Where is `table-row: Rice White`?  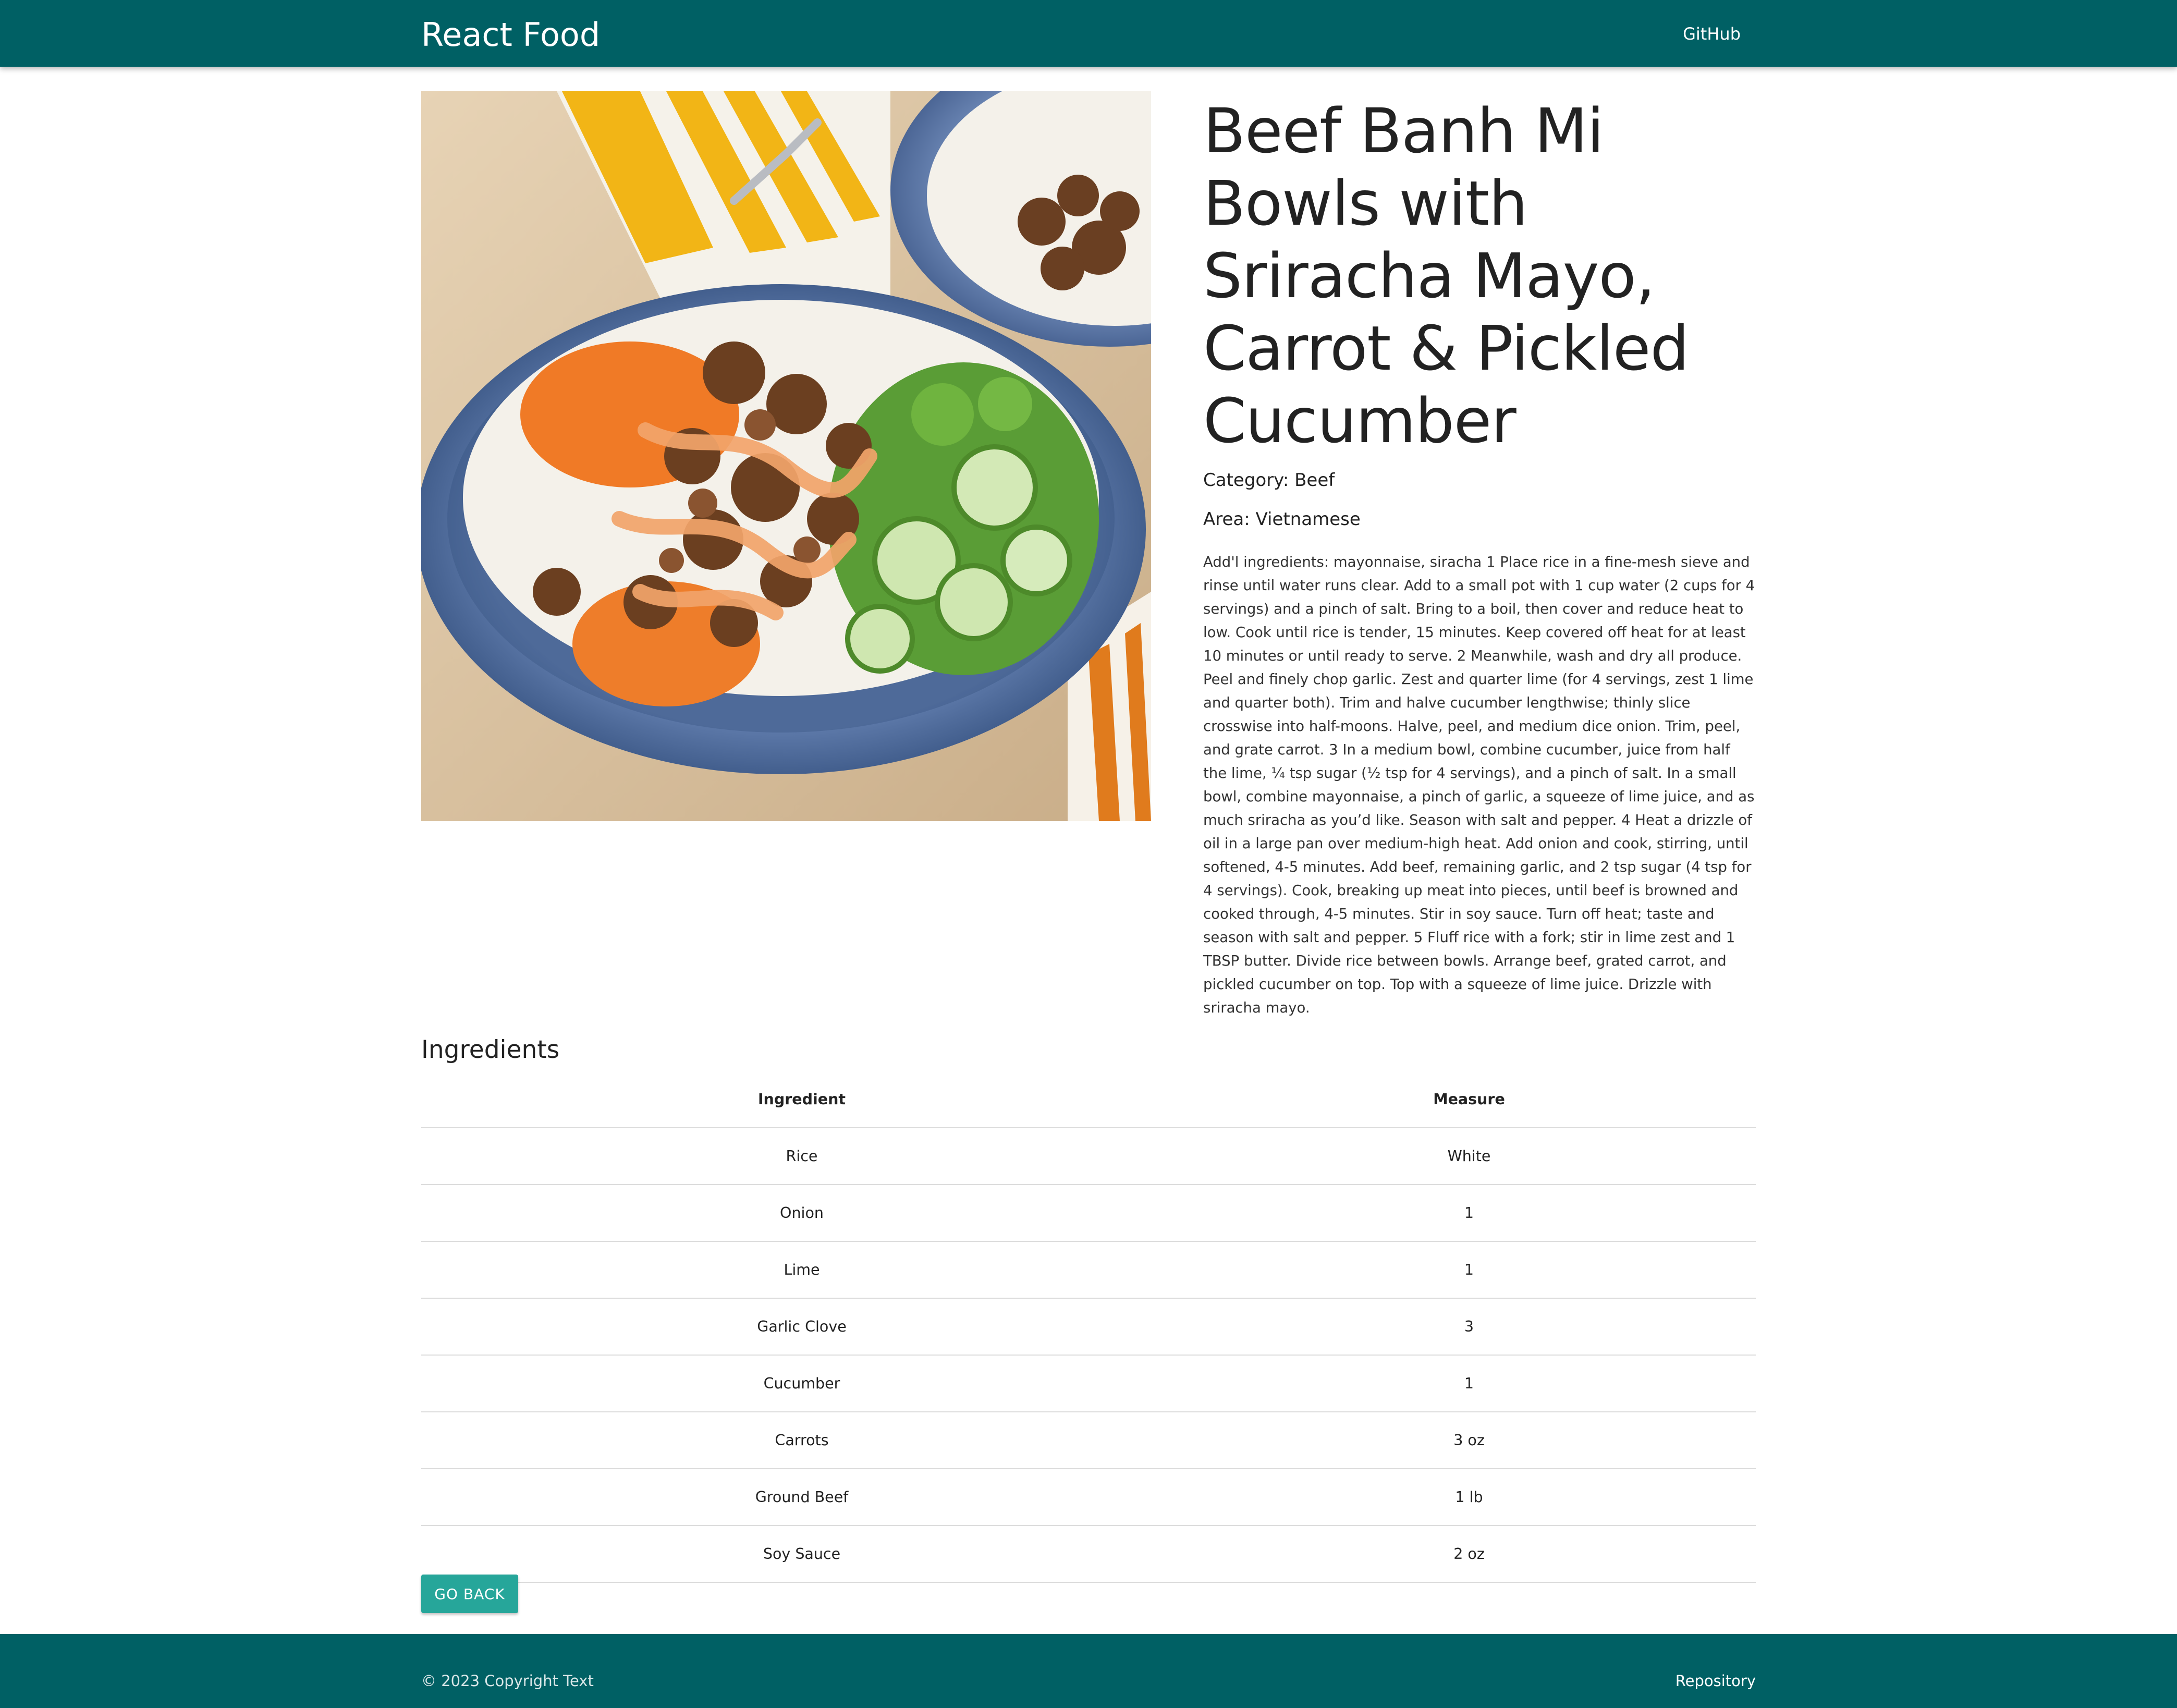 table-row: Rice White is located at coordinates (1088, 1156).